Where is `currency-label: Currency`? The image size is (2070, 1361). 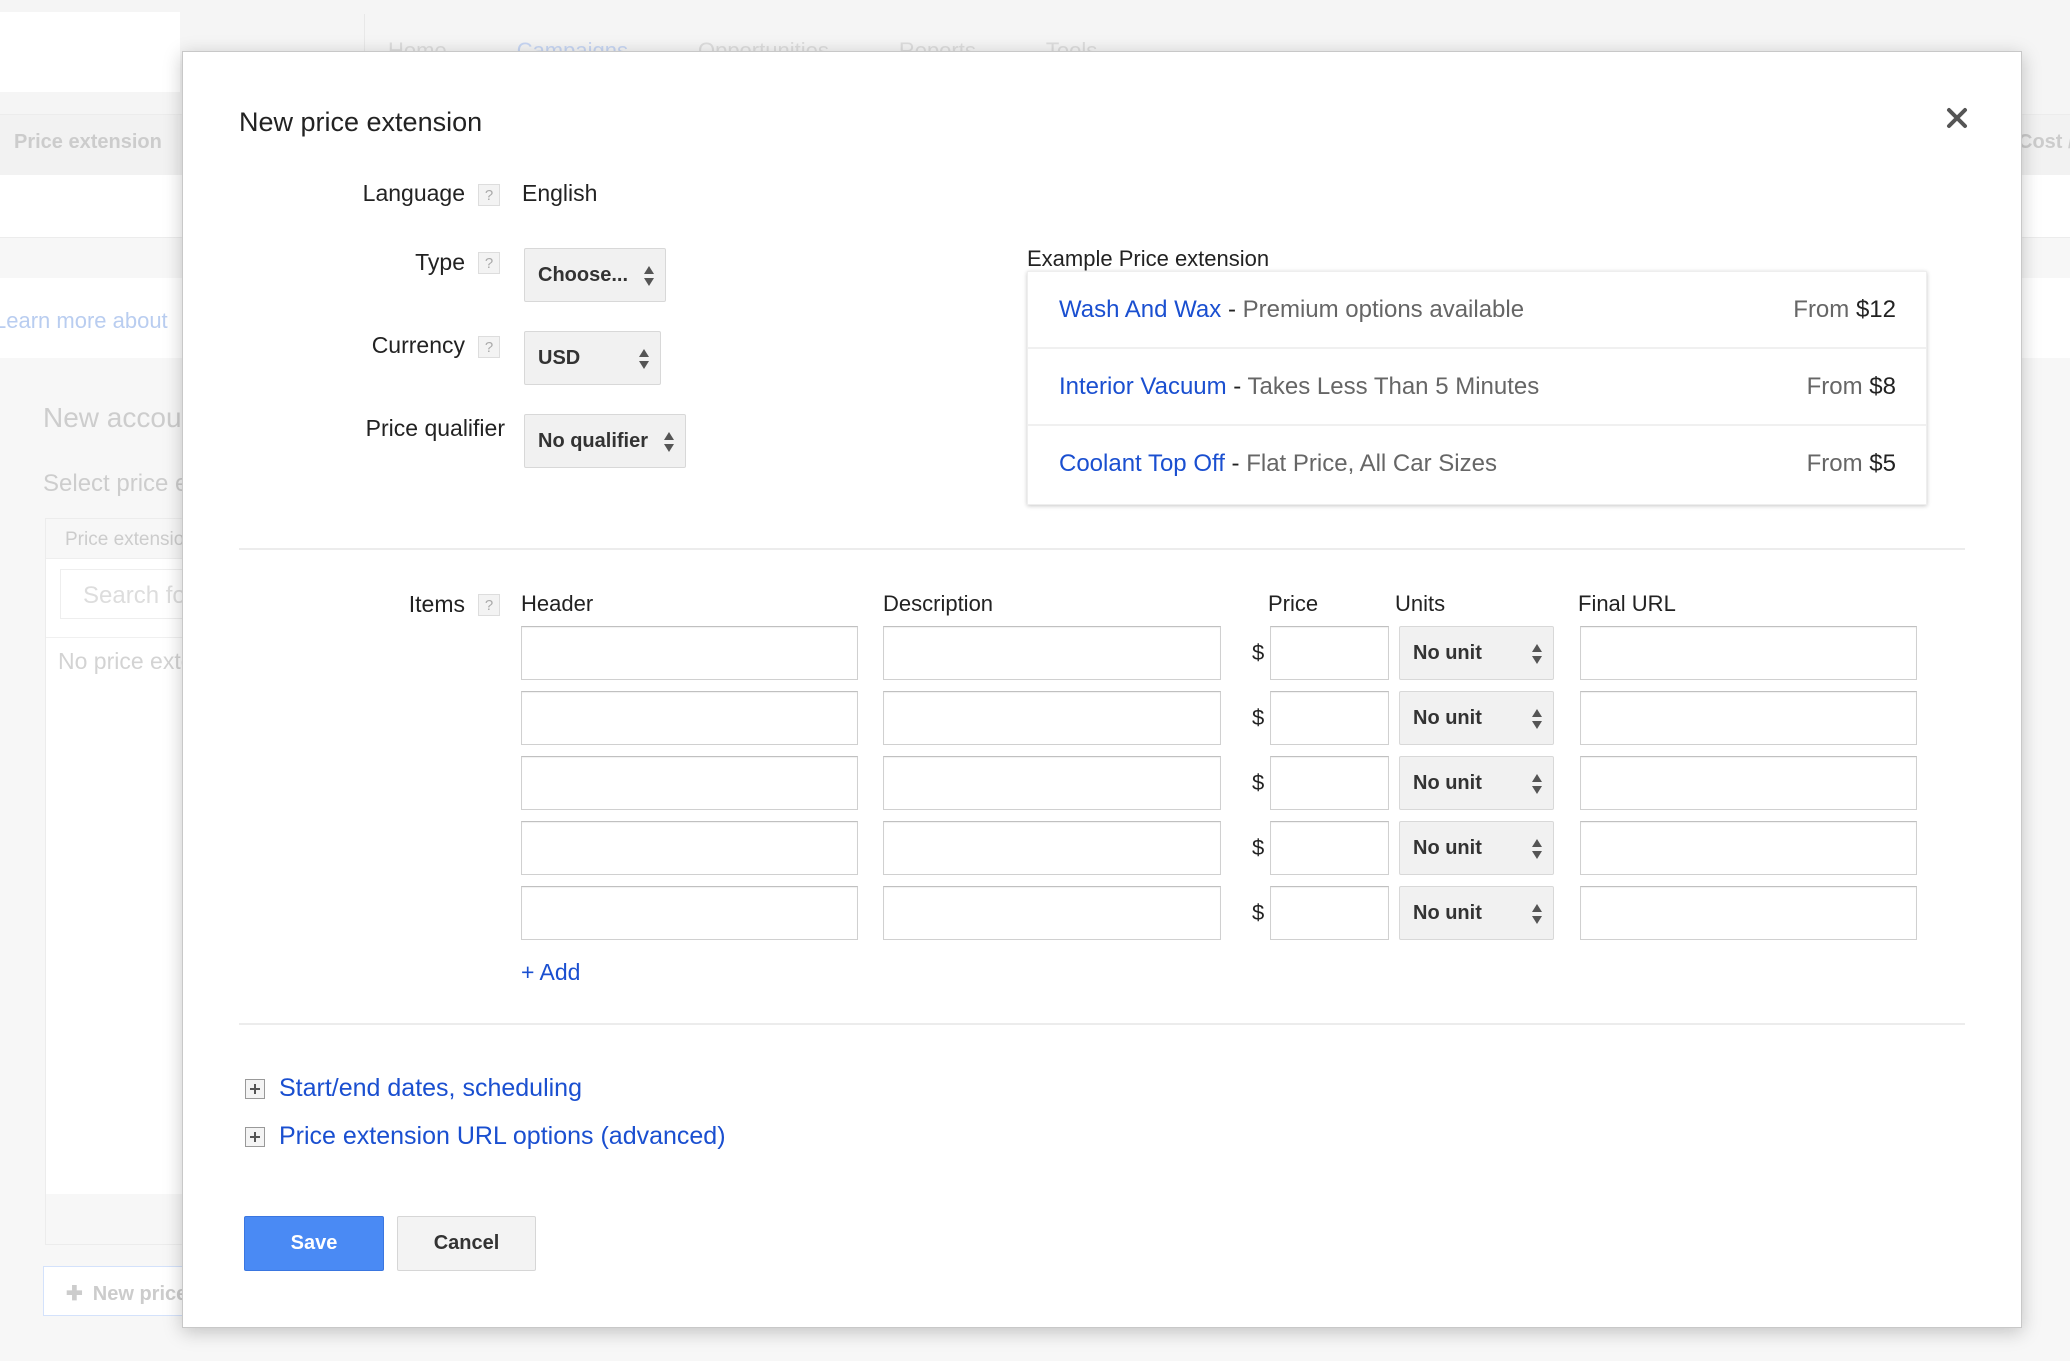
currency-label: Currency is located at coordinates (418, 345).